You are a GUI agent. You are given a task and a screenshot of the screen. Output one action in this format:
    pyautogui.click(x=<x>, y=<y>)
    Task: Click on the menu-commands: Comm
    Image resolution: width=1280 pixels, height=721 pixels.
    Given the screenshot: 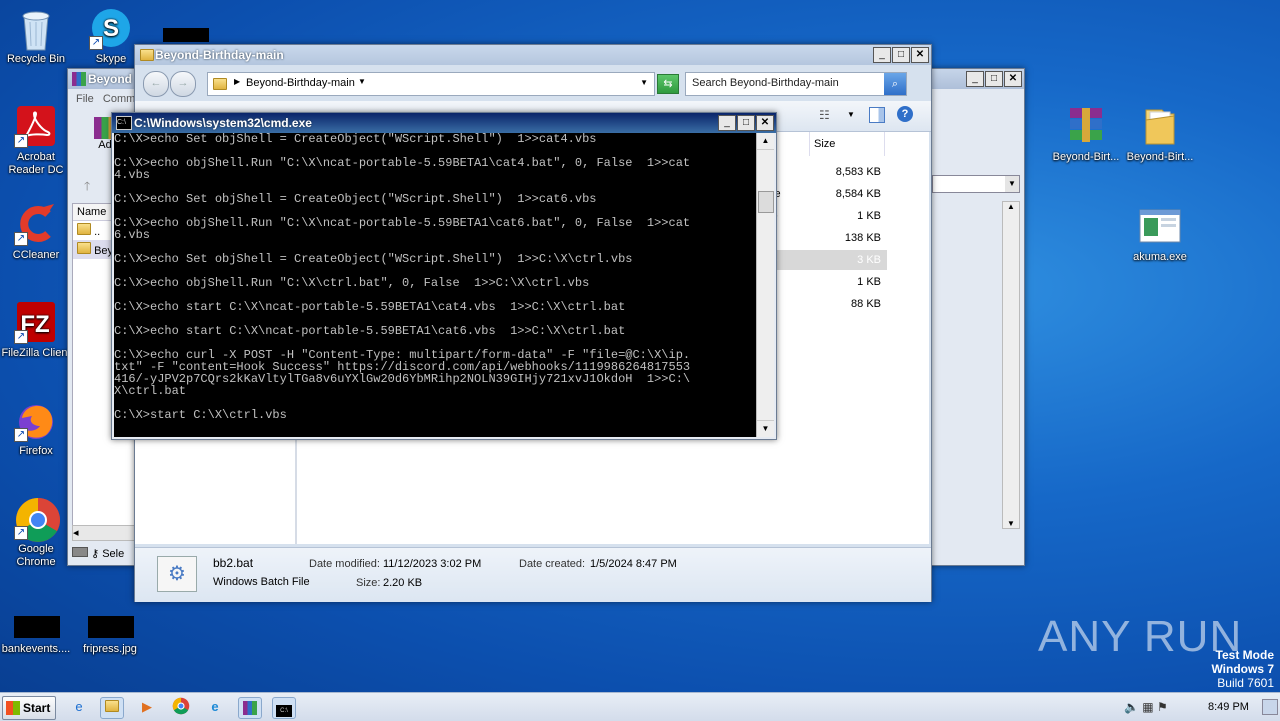 What is the action you would take?
    pyautogui.click(x=119, y=99)
    